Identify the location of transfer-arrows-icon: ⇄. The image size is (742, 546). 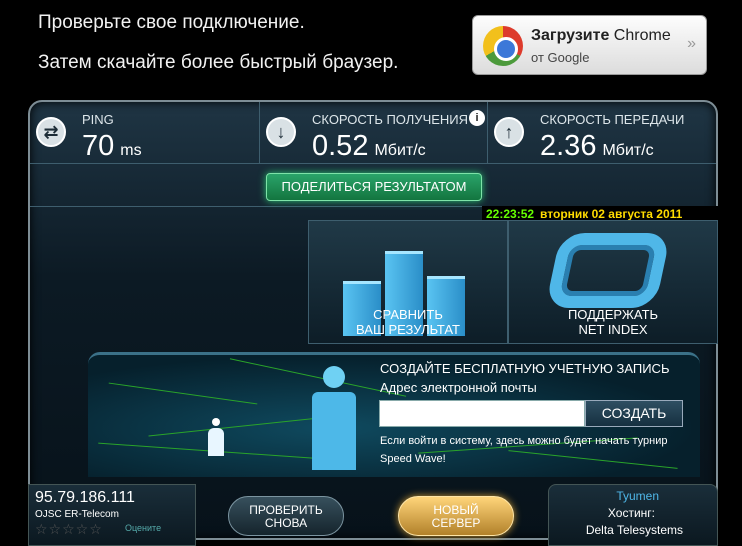
(51, 132).